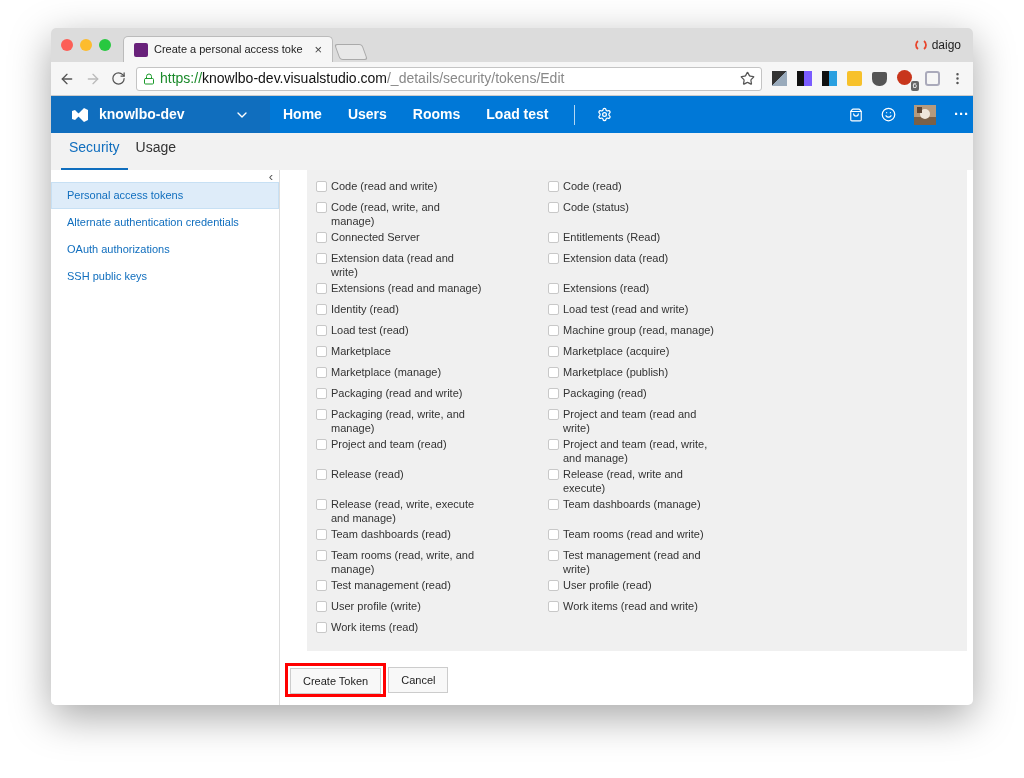 Image resolution: width=1024 pixels, height=778 pixels. Describe the element at coordinates (946, 45) in the screenshot. I see `profile-name: daigo` at that location.